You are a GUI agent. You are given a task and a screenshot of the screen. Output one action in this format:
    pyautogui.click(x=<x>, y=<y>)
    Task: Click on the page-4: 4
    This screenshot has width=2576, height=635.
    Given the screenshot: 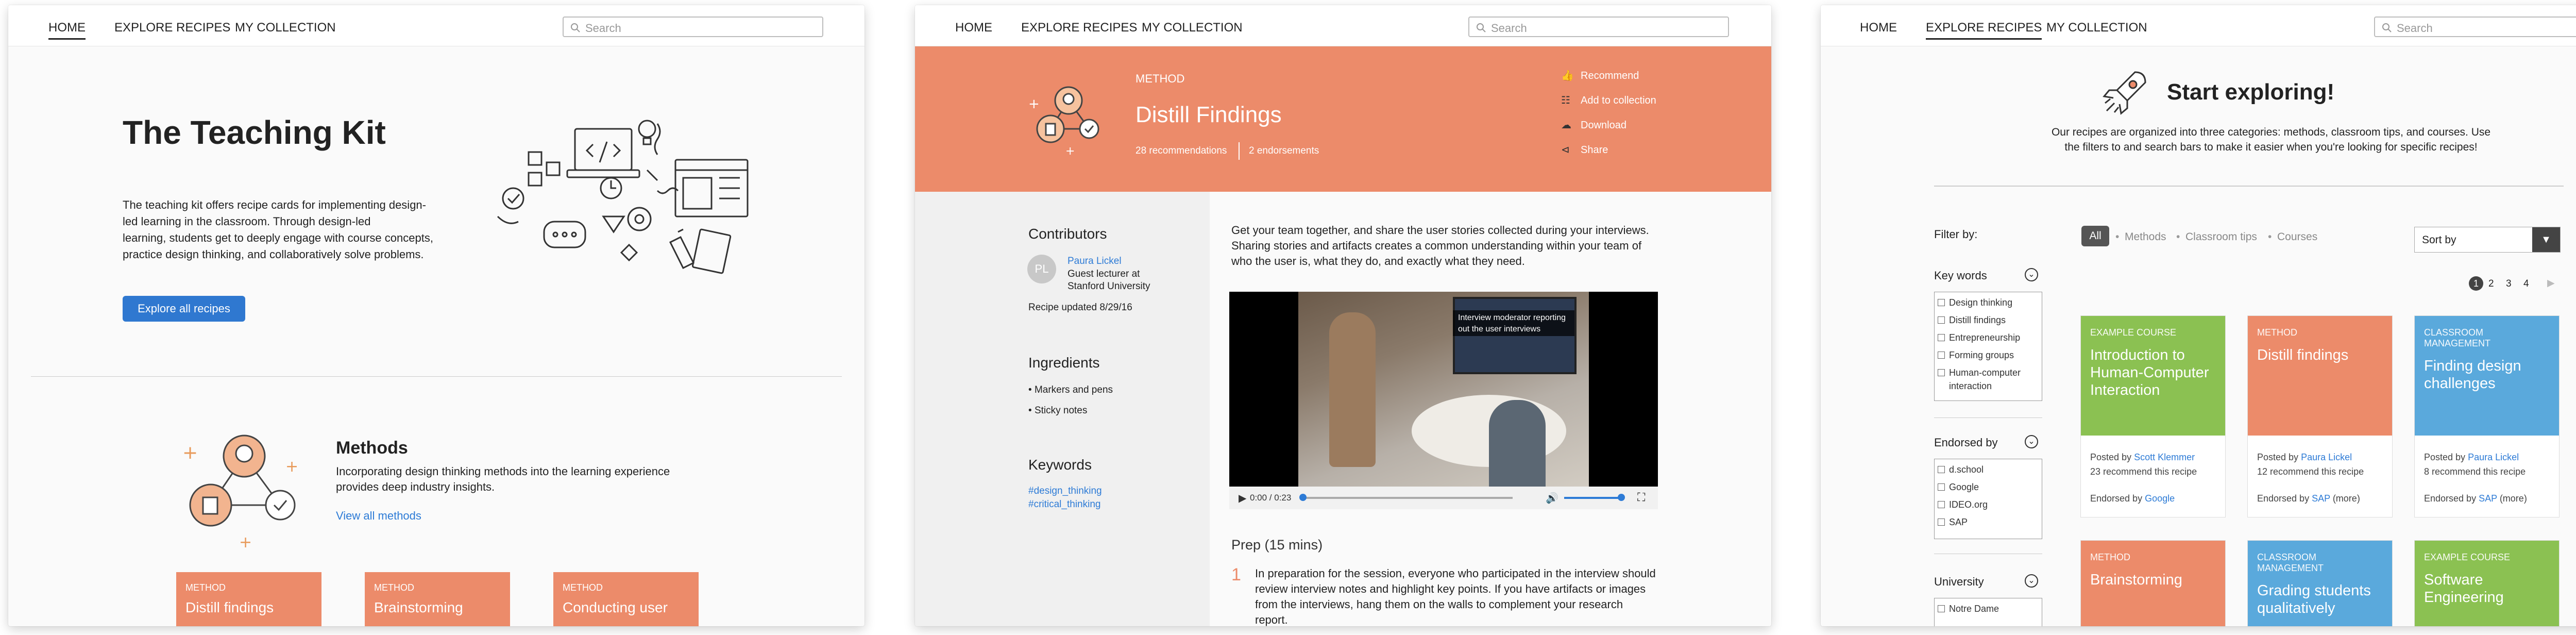 What is the action you would take?
    pyautogui.click(x=2526, y=284)
    